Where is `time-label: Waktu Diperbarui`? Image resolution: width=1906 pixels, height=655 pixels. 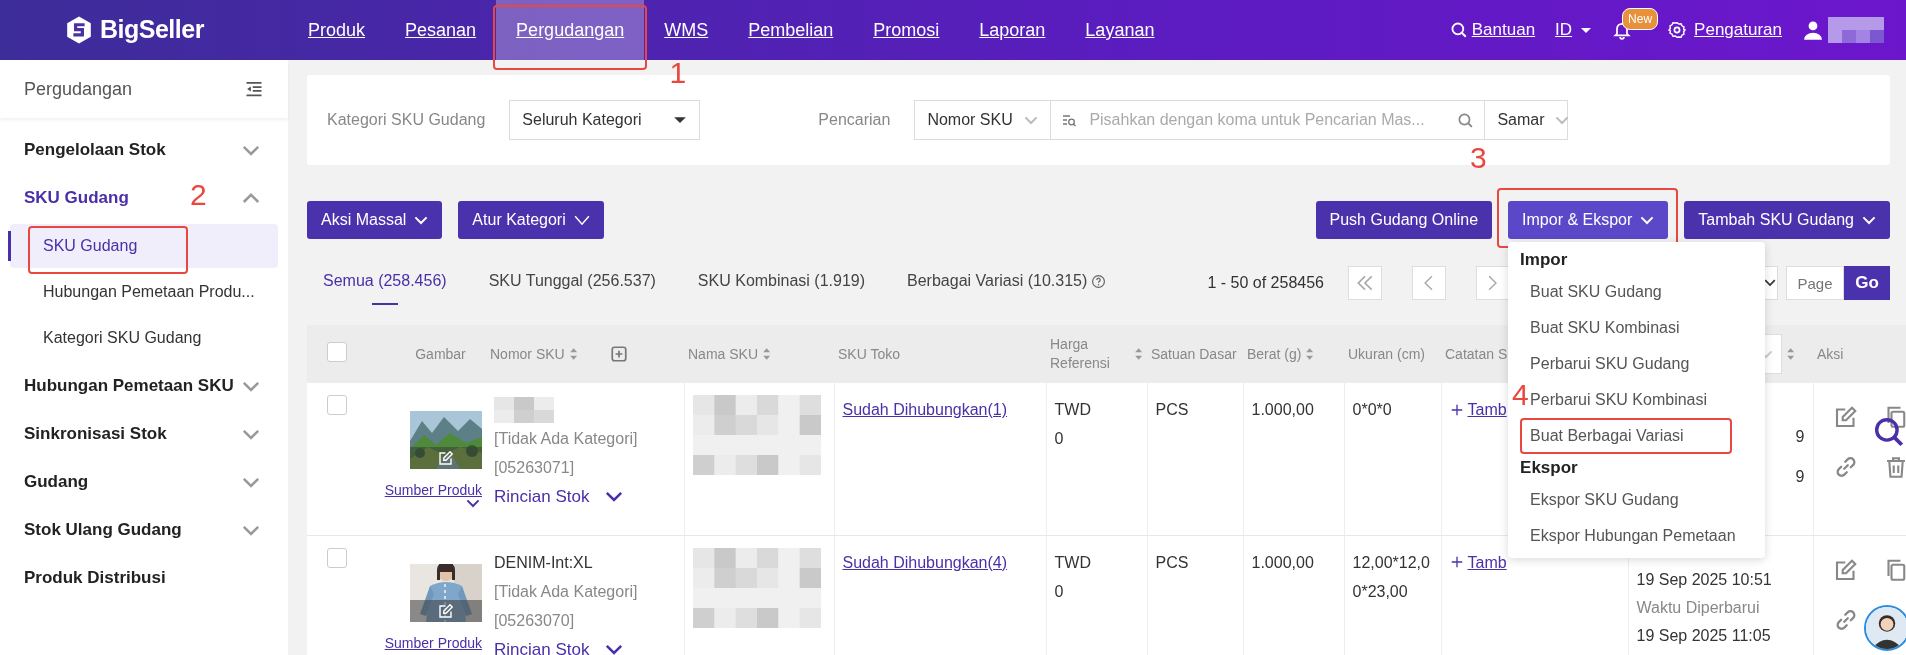
time-label: Waktu Diperbarui is located at coordinates (1698, 607).